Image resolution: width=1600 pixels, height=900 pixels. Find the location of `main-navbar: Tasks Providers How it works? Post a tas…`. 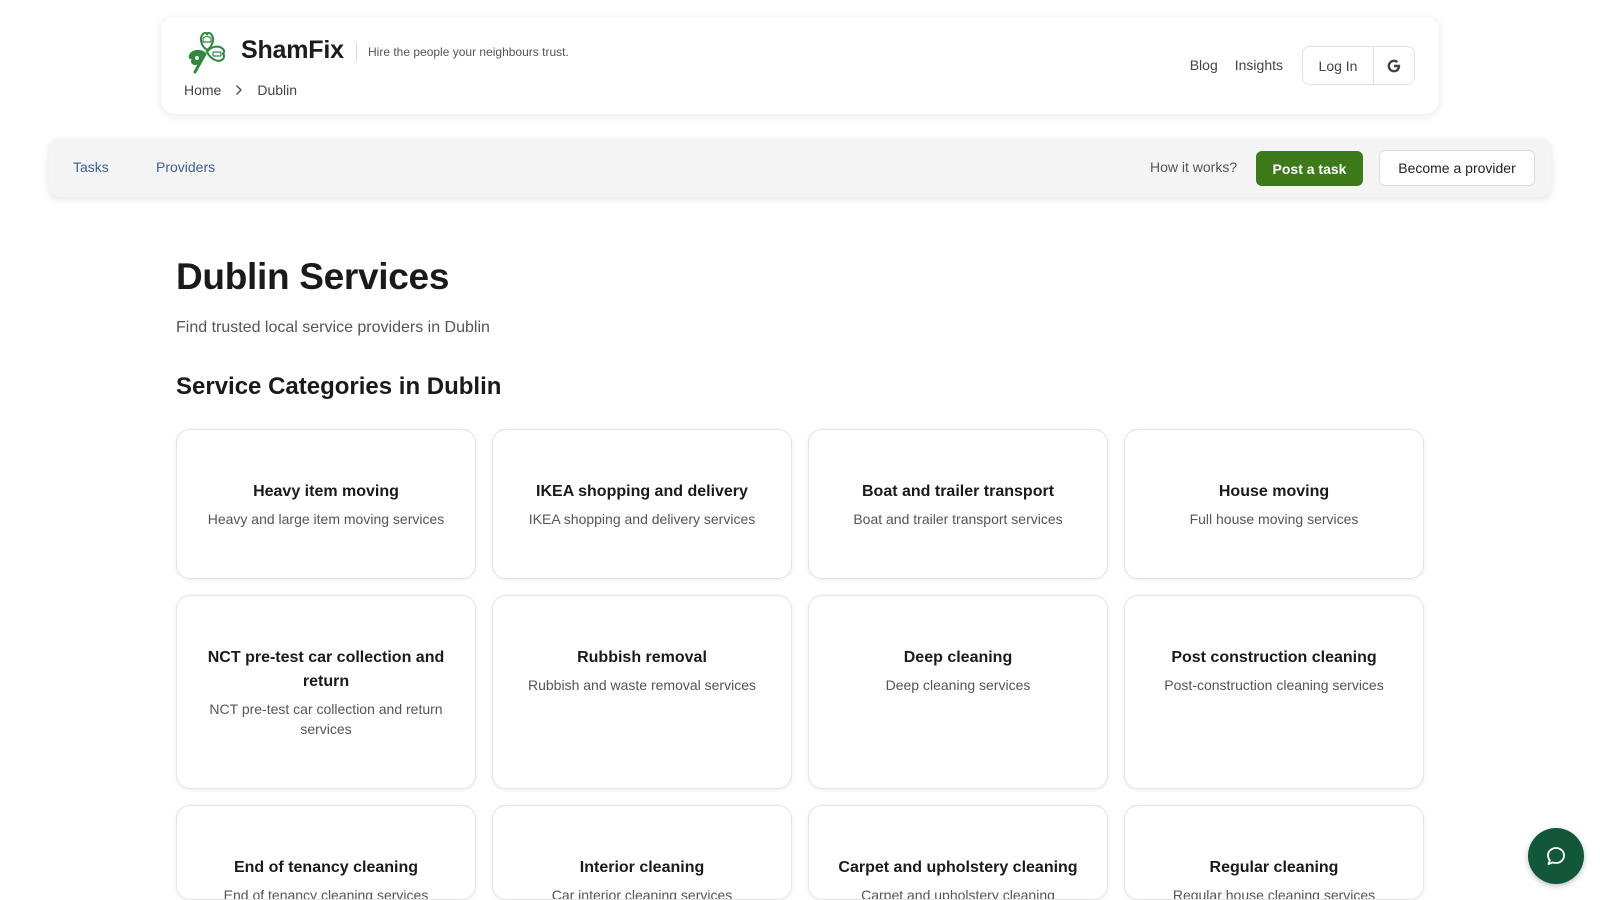

main-navbar: Tasks Providers How it works? Post a tas… is located at coordinates (800, 168).